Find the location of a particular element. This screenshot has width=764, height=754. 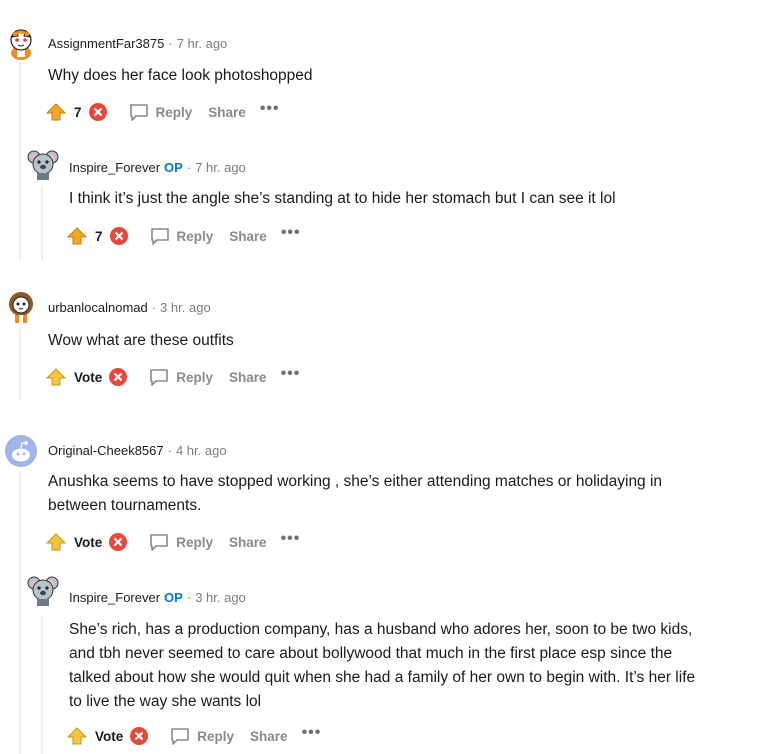

avatar-tiger-icon is located at coordinates (21, 44).